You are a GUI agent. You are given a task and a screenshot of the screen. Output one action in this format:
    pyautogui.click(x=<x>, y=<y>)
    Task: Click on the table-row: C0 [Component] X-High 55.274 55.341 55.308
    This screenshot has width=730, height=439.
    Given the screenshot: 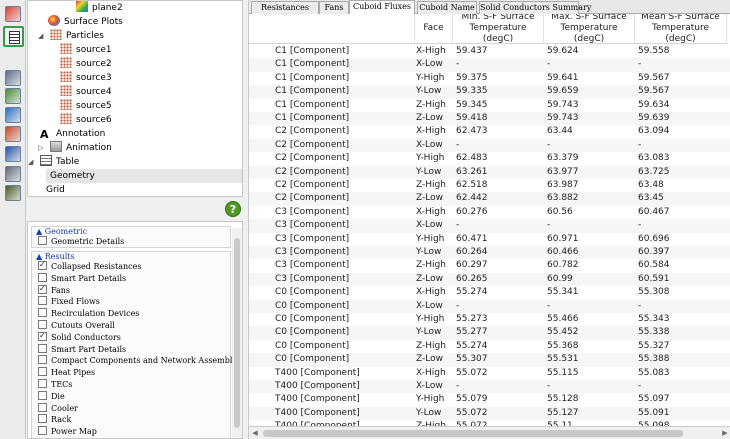 What is the action you would take?
    pyautogui.click(x=489, y=292)
    